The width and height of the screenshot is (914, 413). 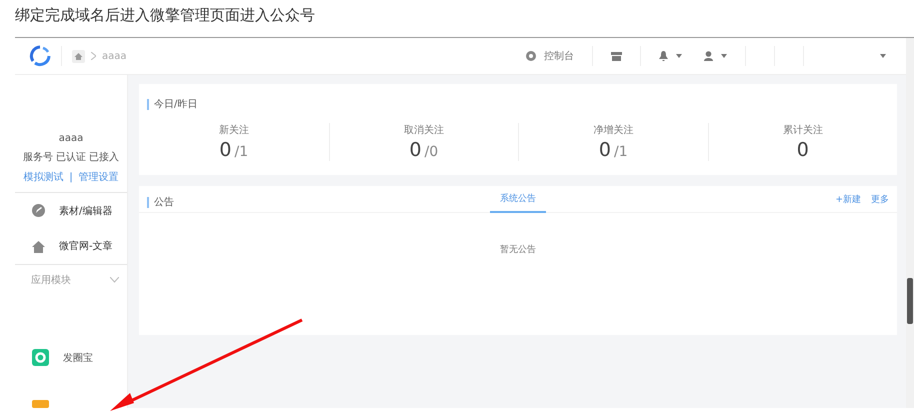 What do you see at coordinates (71, 157) in the screenshot?
I see `account-status: 服务号 已认证 已接入` at bounding box center [71, 157].